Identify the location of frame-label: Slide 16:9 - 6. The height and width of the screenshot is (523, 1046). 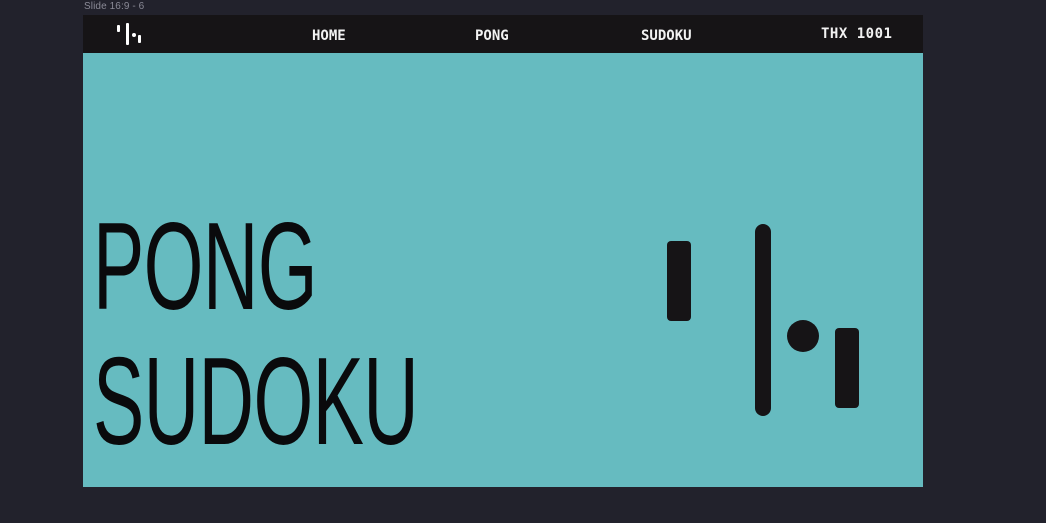
(114, 6).